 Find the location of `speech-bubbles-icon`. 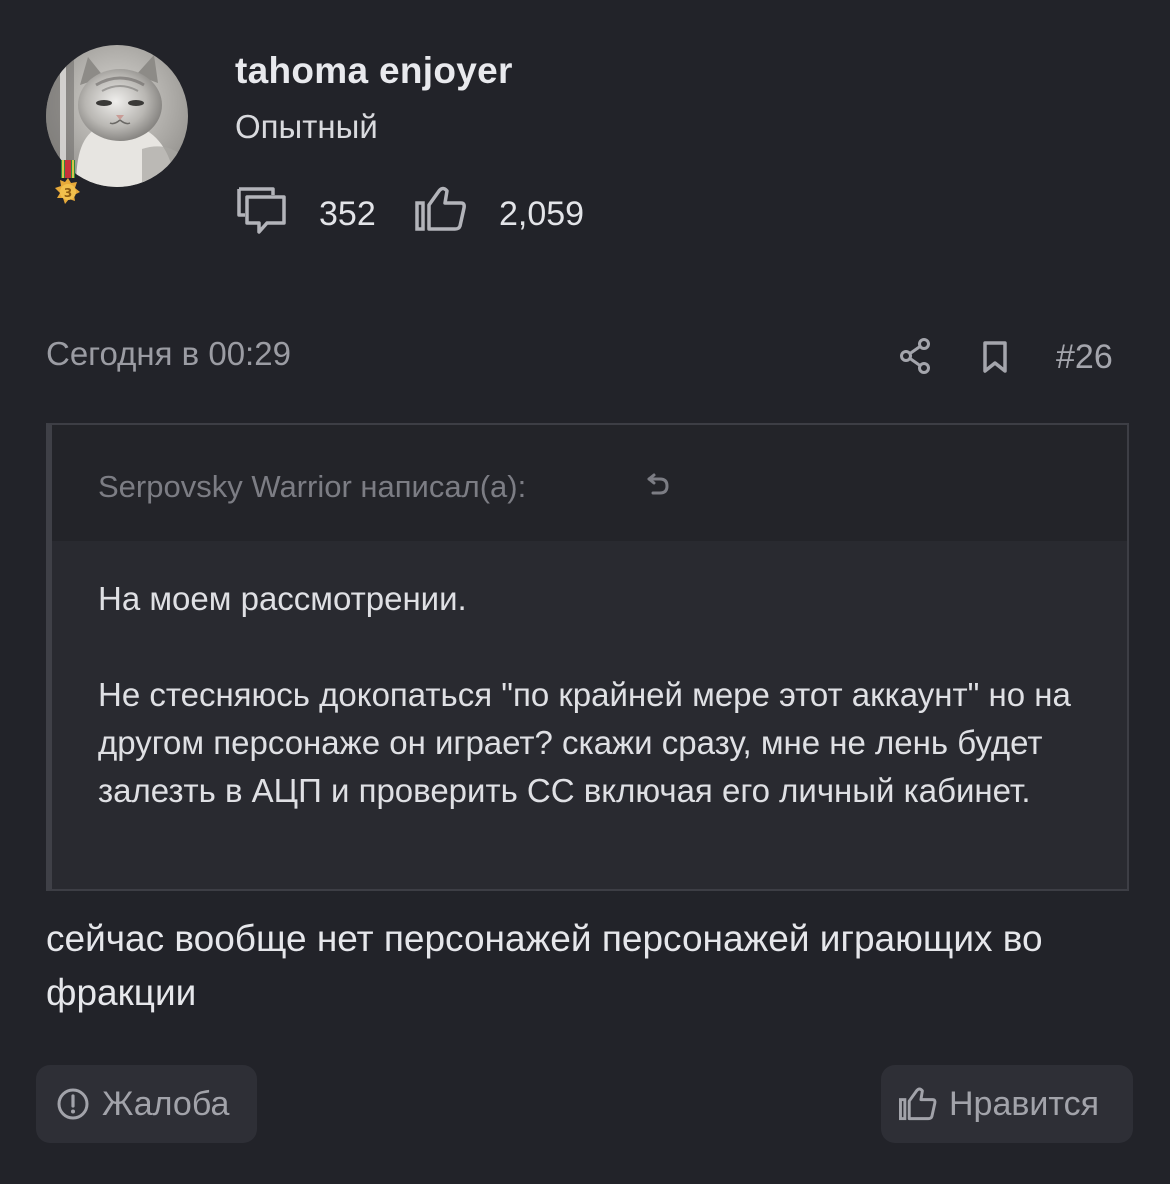

speech-bubbles-icon is located at coordinates (261, 210).